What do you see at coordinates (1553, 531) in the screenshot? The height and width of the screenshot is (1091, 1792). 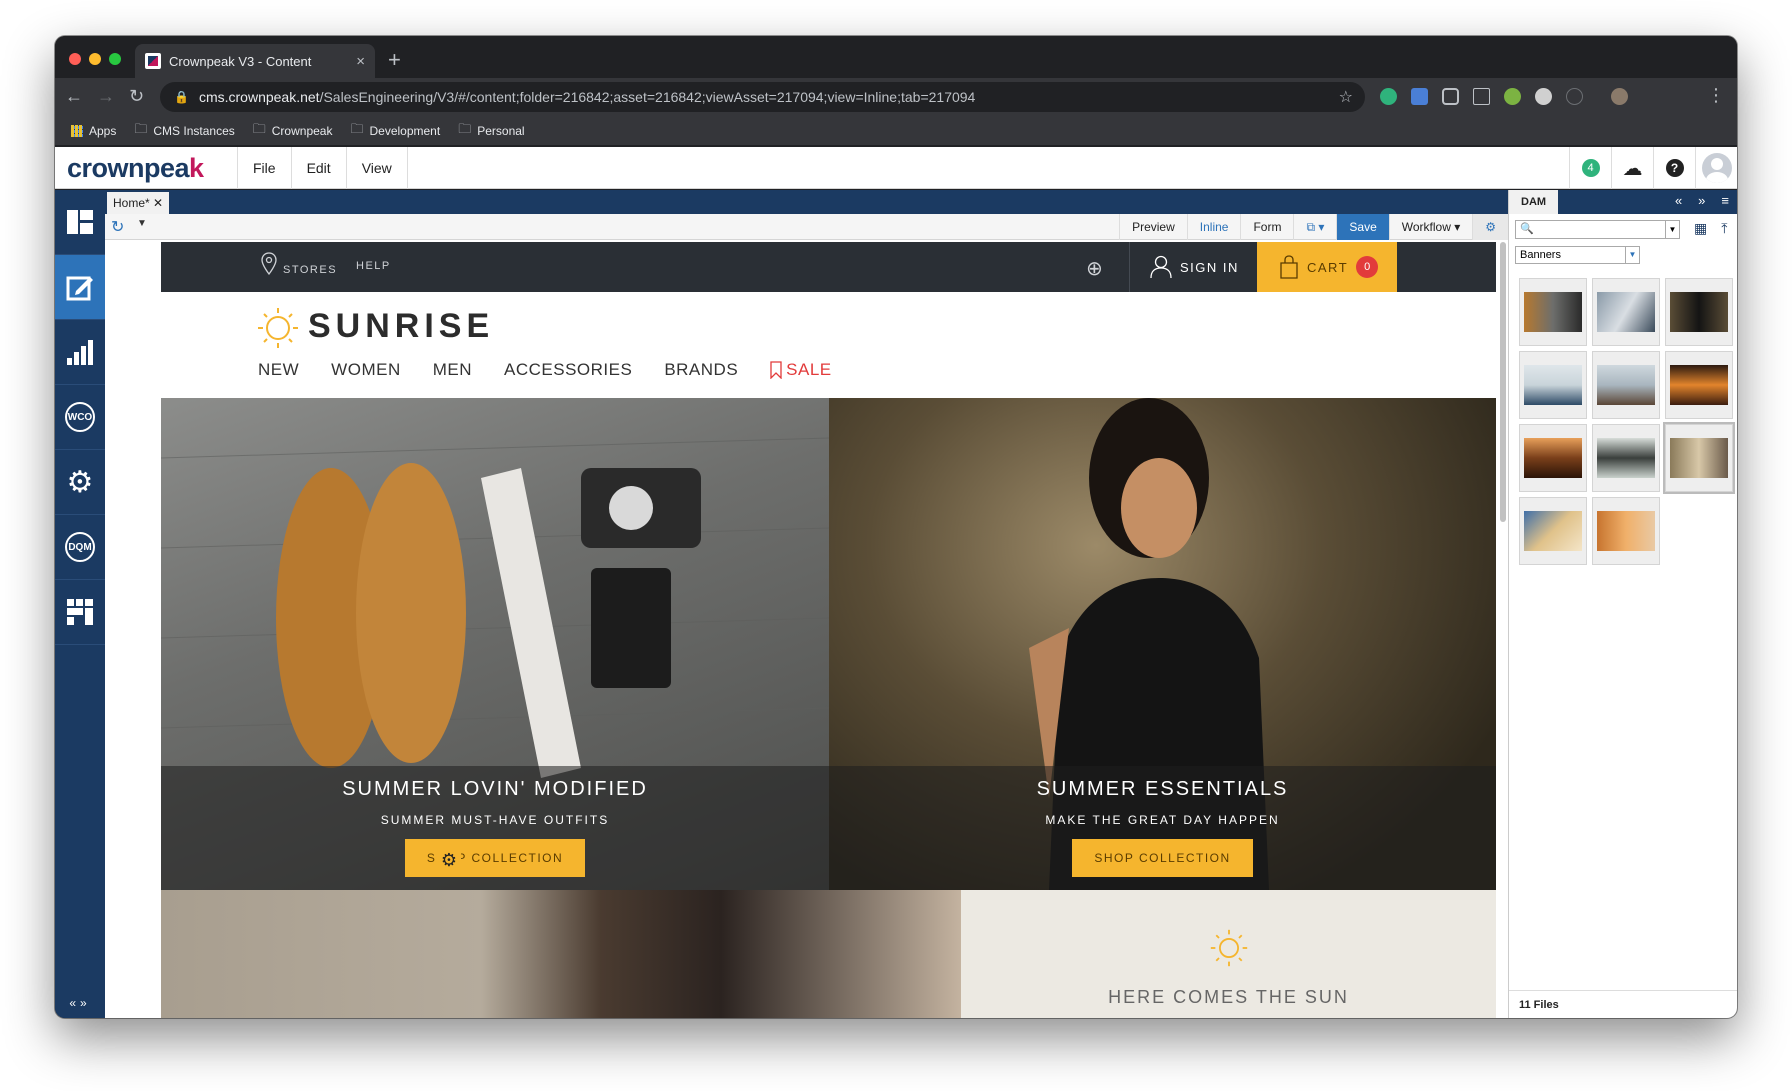 I see `thumb-beach-feet` at bounding box center [1553, 531].